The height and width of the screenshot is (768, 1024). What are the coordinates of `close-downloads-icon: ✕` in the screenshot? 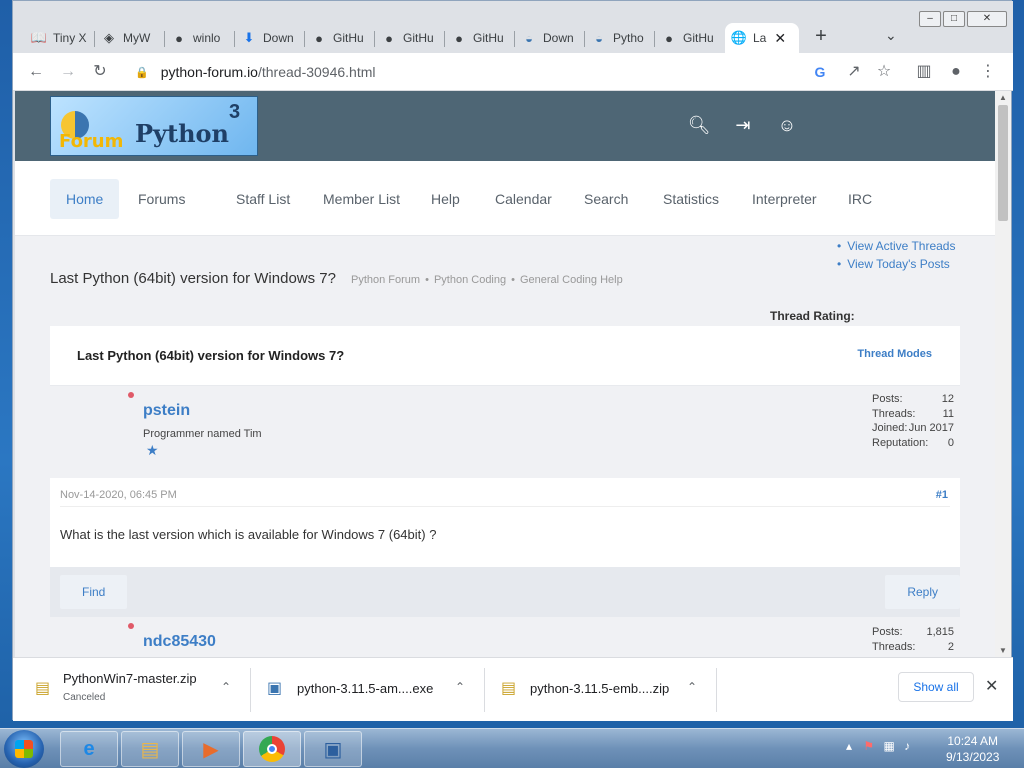 It's located at (991, 686).